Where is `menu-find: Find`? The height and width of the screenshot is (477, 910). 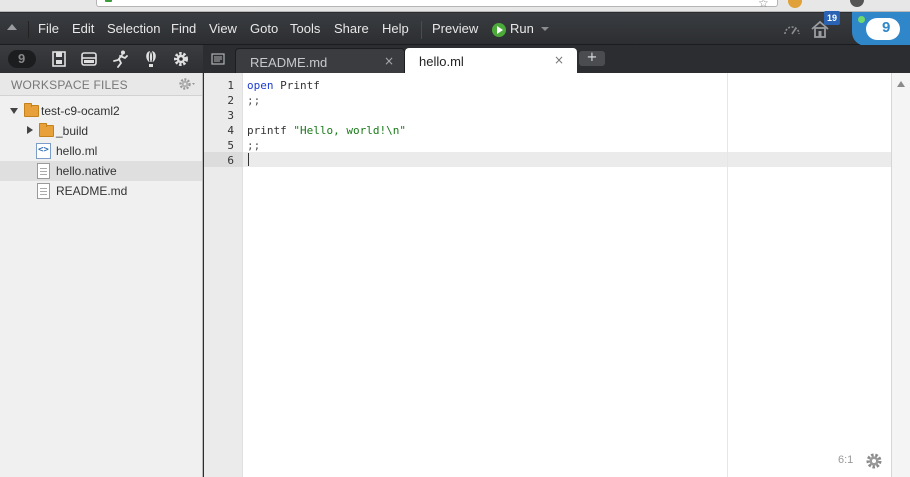 menu-find: Find is located at coordinates (183, 28).